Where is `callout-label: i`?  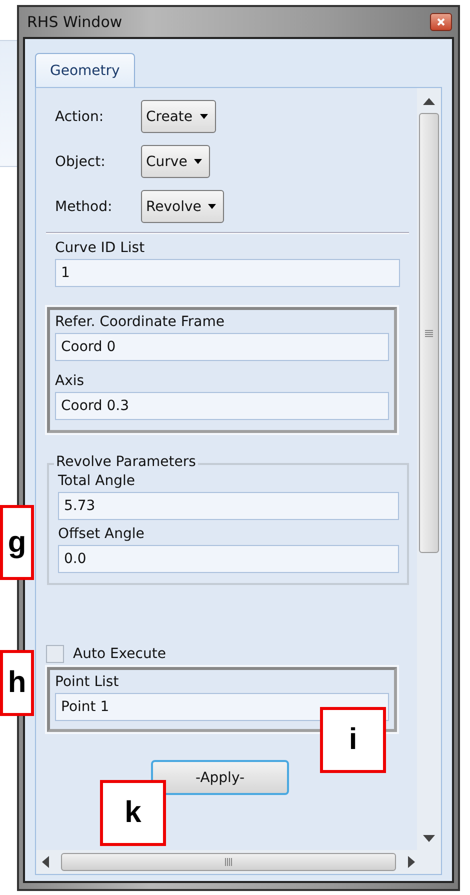
callout-label: i is located at coordinates (353, 740).